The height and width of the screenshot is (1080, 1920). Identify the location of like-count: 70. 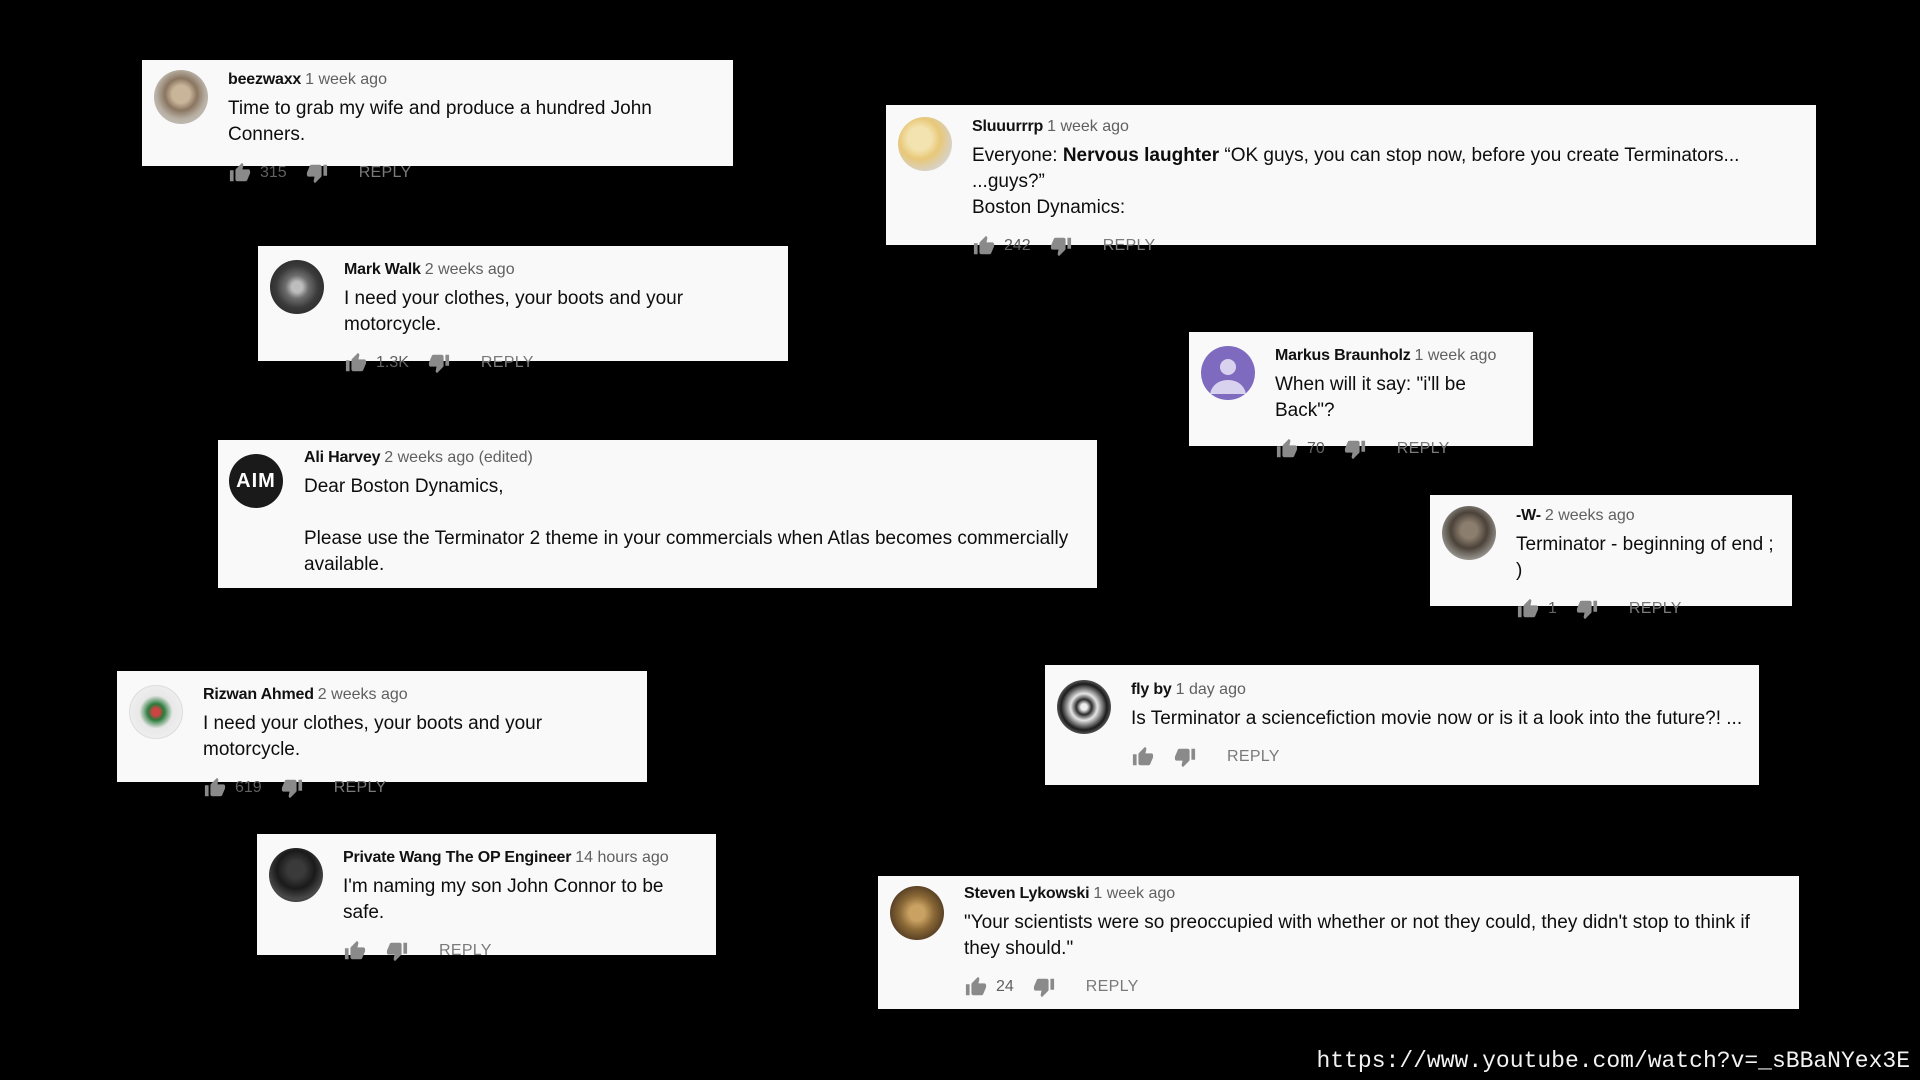
(1316, 448).